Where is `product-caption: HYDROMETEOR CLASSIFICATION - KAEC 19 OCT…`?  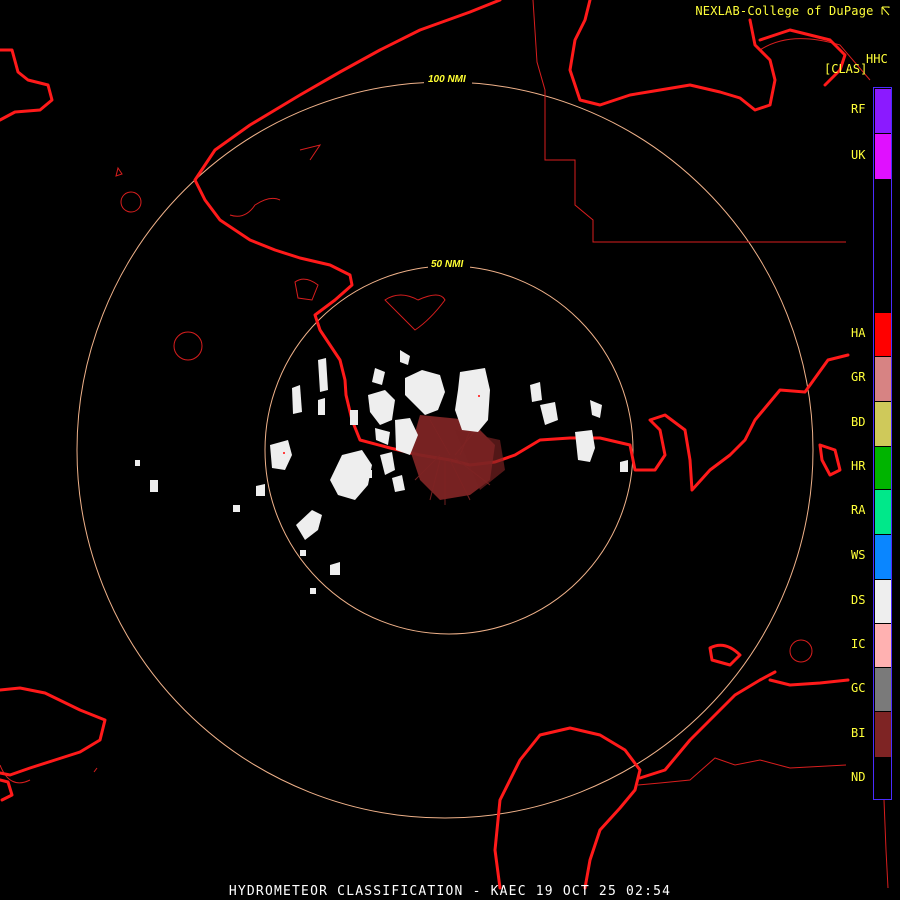 product-caption: HYDROMETEOR CLASSIFICATION - KAEC 19 OCT… is located at coordinates (450, 891).